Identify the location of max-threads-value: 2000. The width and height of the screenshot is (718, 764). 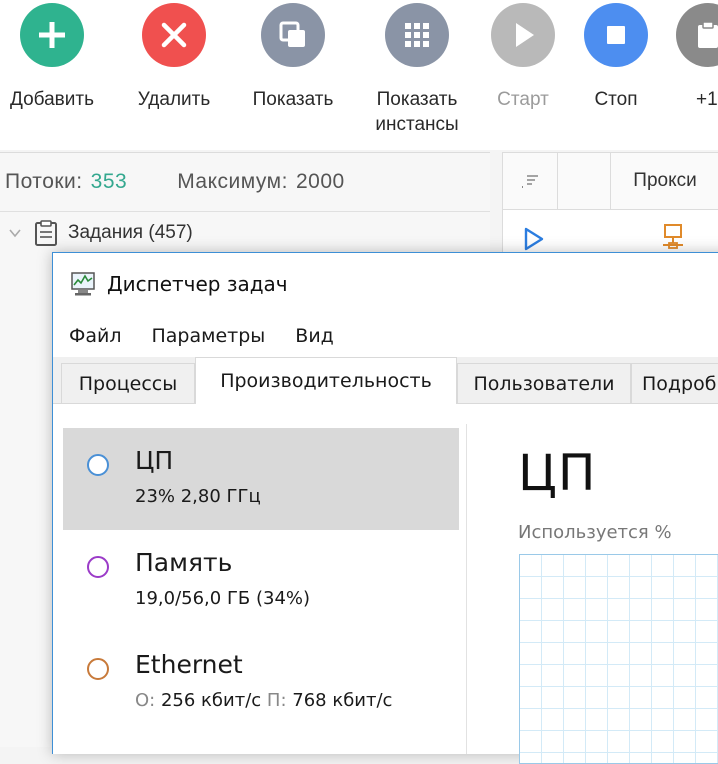
(320, 182).